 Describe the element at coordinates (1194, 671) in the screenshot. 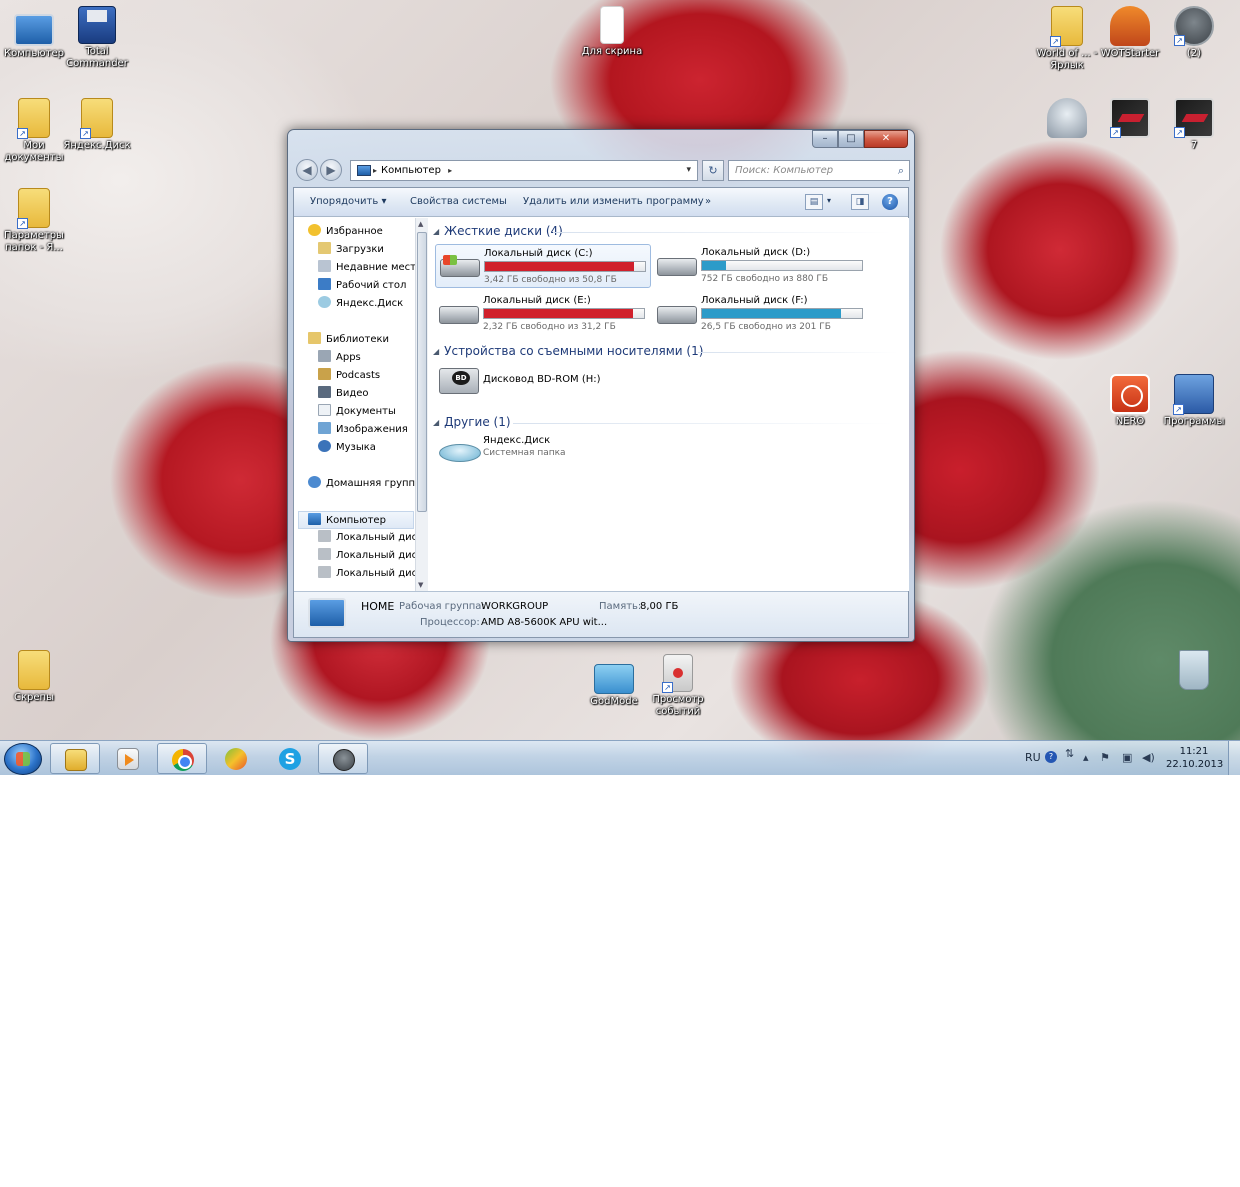

I see `desktop-icon-recycle-bin` at that location.